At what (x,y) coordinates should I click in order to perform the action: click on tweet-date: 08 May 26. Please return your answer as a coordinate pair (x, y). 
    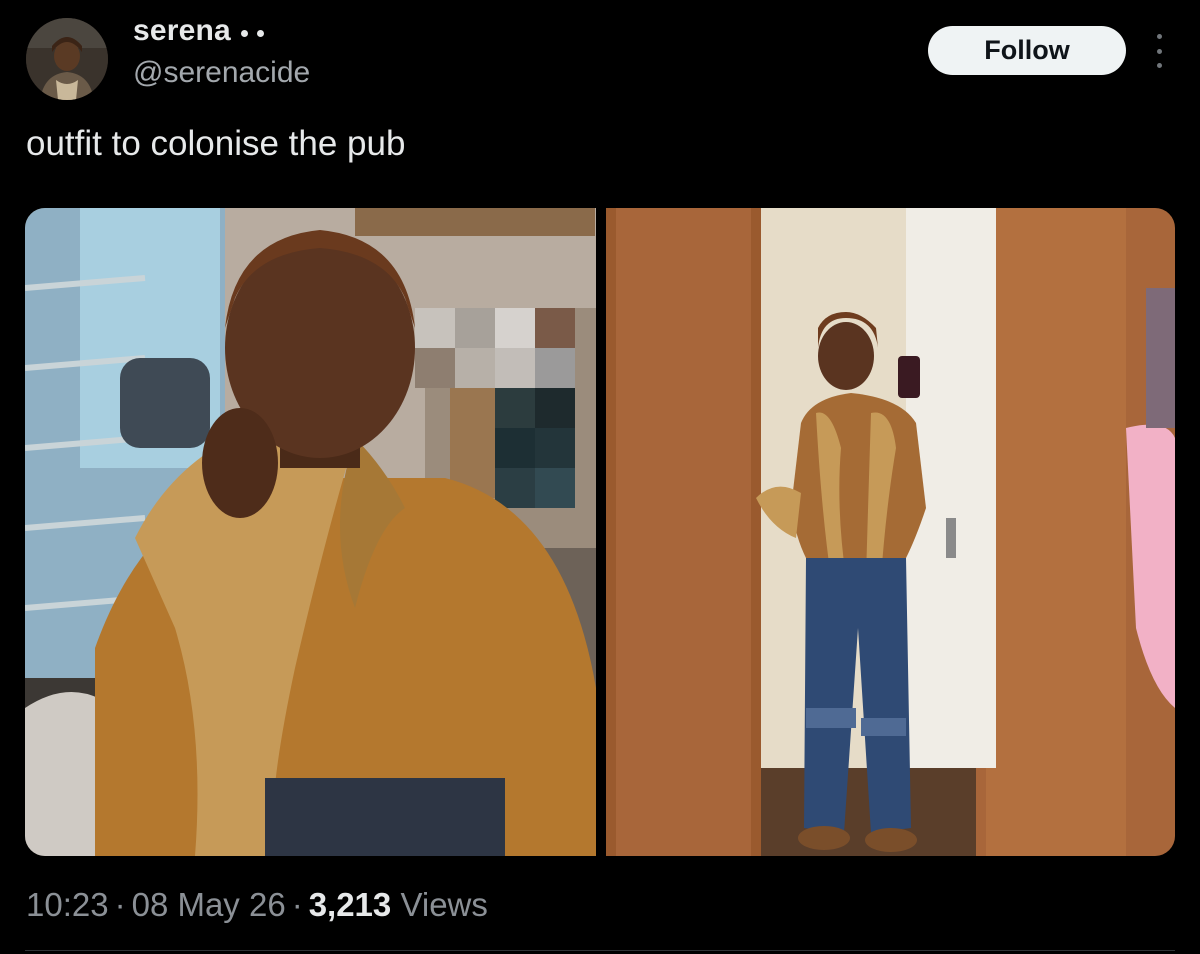
    Looking at the image, I should click on (209, 904).